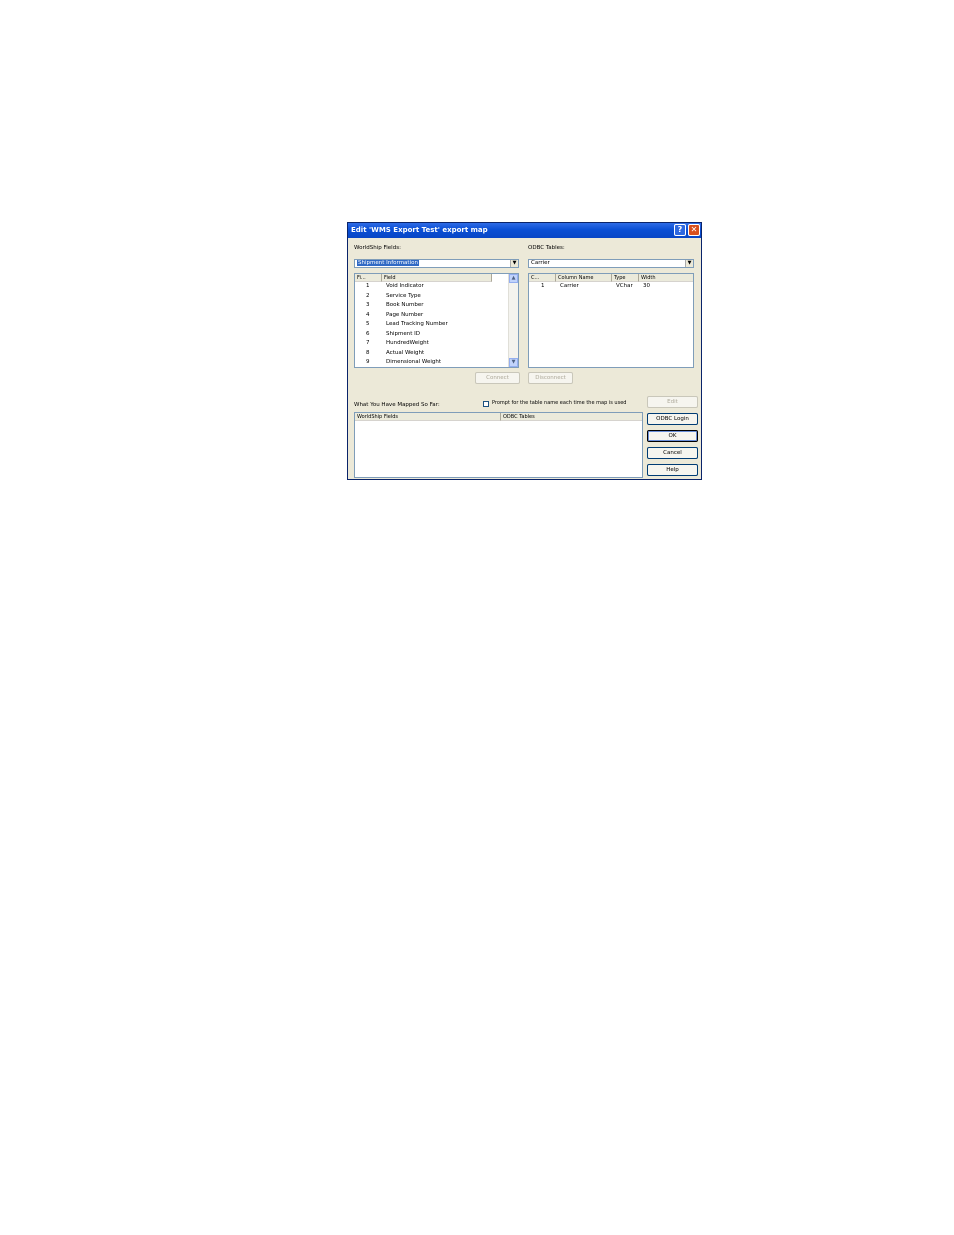 The width and height of the screenshot is (954, 1235). What do you see at coordinates (368, 334) in the screenshot?
I see `worldship-row-number: 6` at bounding box center [368, 334].